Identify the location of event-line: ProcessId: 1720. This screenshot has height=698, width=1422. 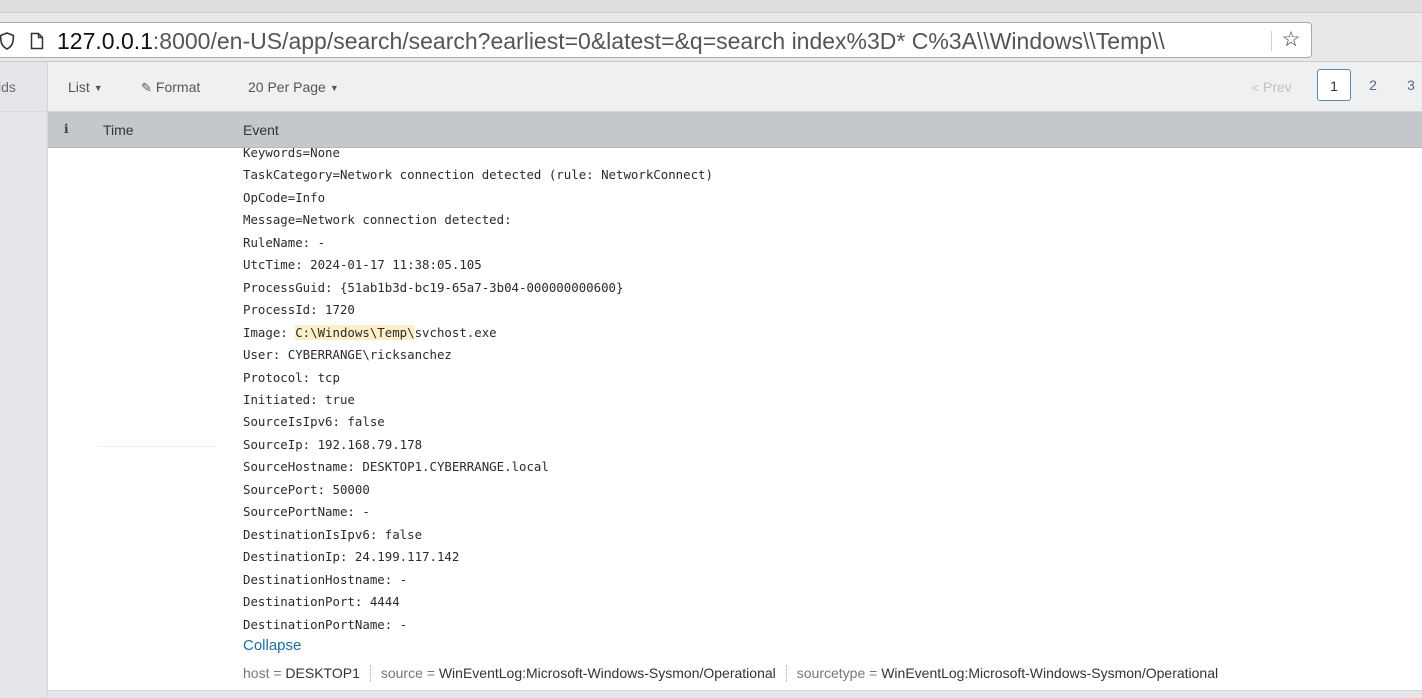
(299, 310).